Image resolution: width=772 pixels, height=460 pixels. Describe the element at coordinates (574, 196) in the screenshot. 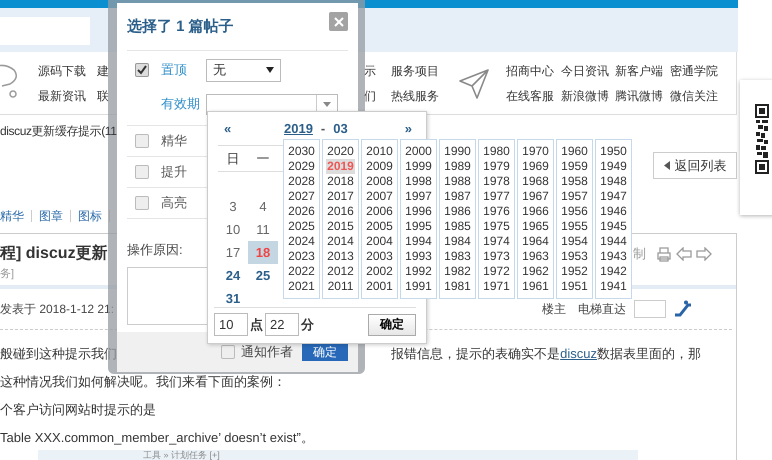

I see `year-option: 1957` at that location.